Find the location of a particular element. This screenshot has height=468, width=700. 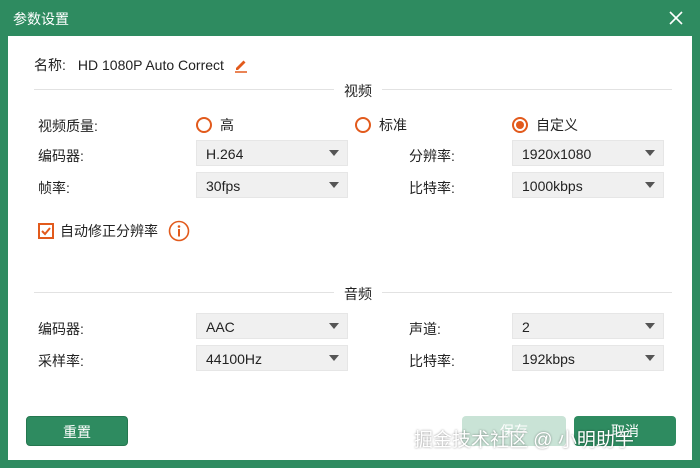

quality-standard-radio: 标准 is located at coordinates (381, 125).